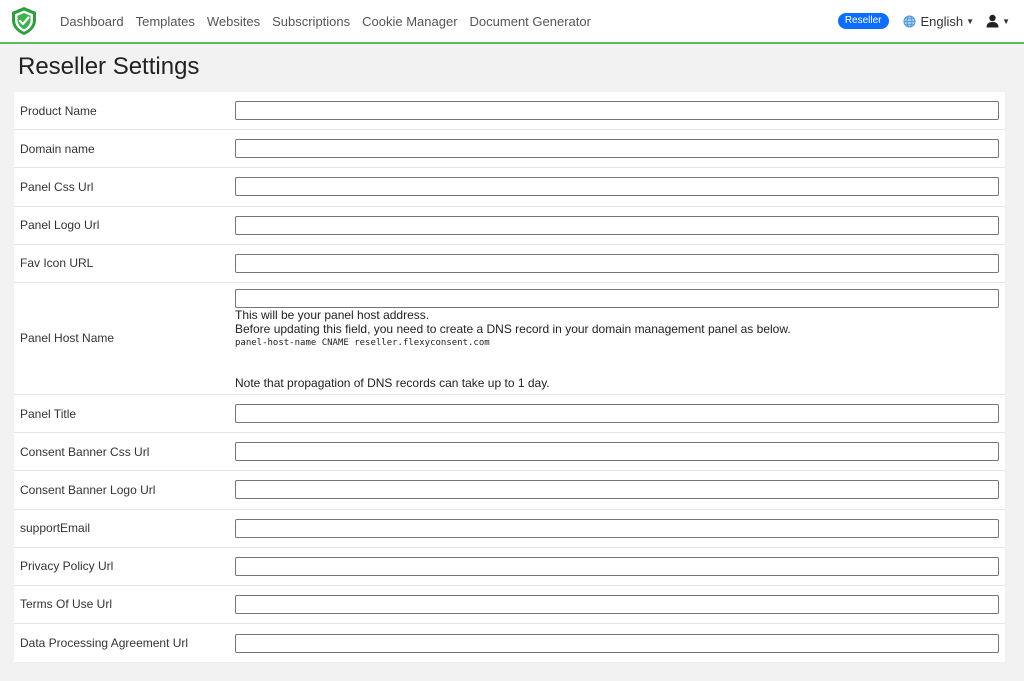 The width and height of the screenshot is (1024, 681). I want to click on privacy-policy-url-input, so click(617, 566).